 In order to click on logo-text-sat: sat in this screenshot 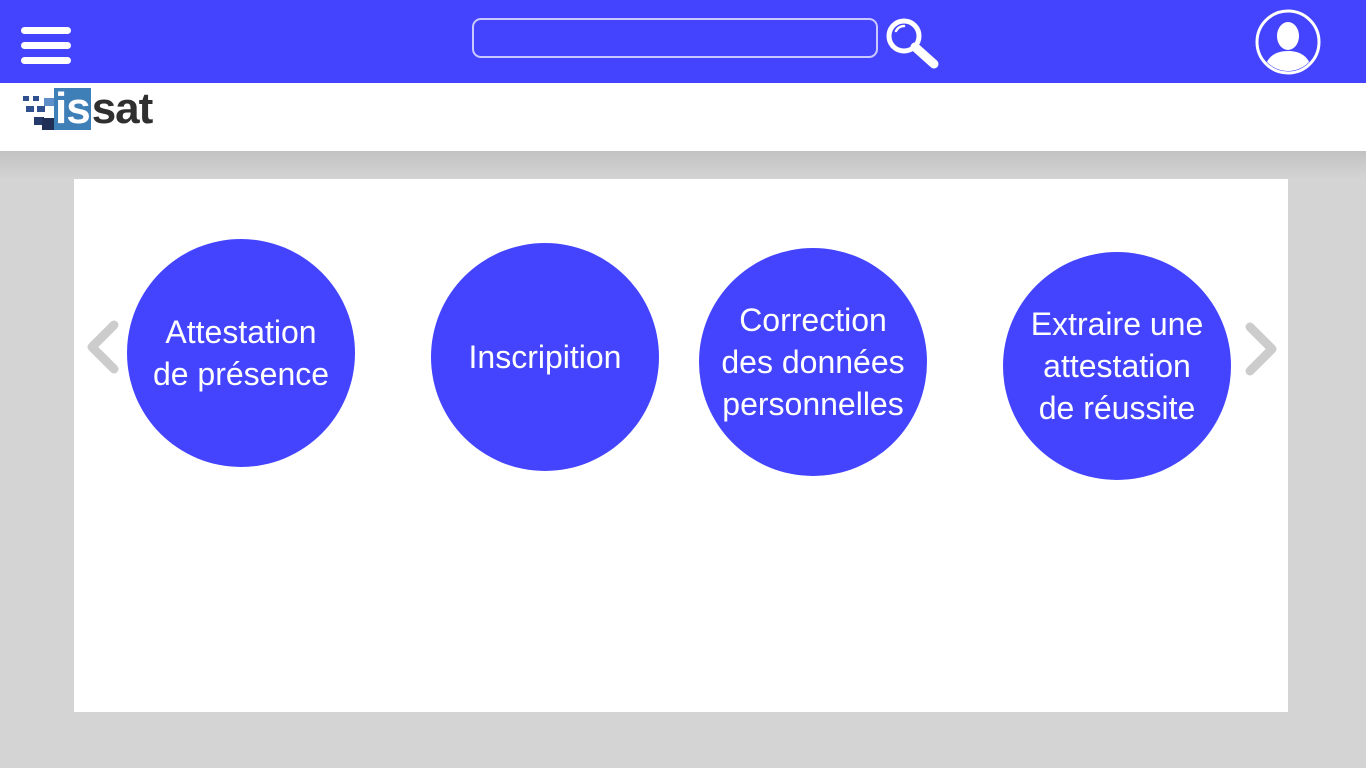, I will do `click(122, 108)`.